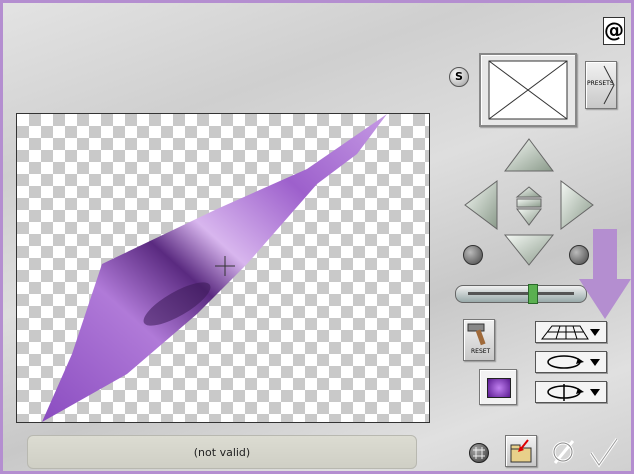 The height and width of the screenshot is (474, 634). Describe the element at coordinates (529, 250) in the screenshot. I see `arrow-down-button` at that location.